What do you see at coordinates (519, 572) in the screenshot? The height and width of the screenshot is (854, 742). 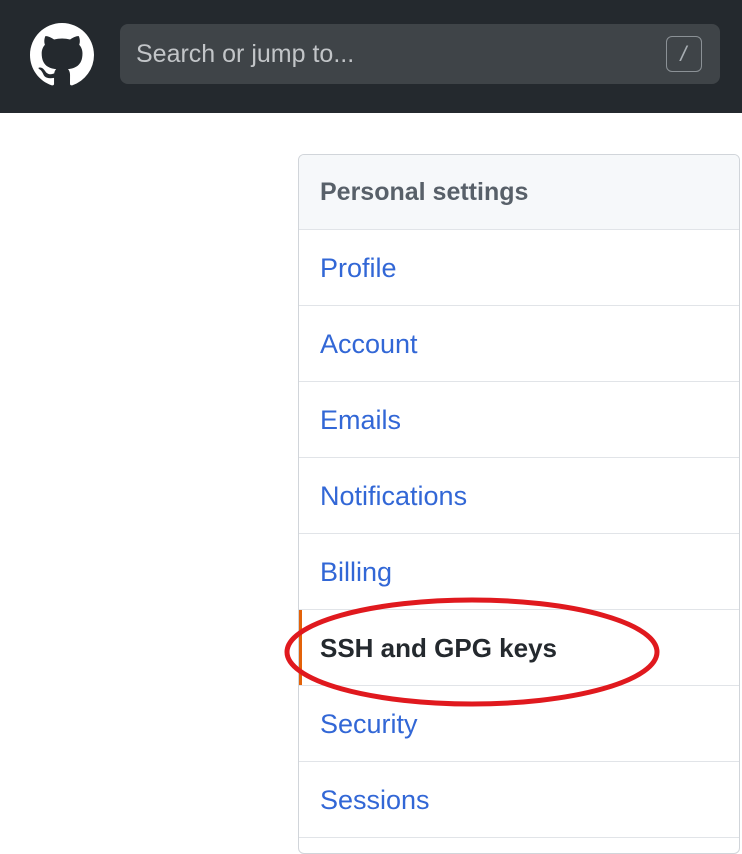 I see `menu-item-billing: Billing` at bounding box center [519, 572].